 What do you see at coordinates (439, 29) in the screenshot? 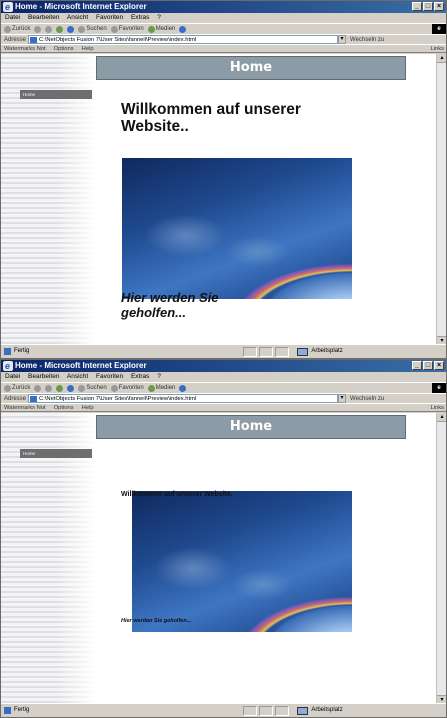
I see `windows-logo-icon: e` at bounding box center [439, 29].